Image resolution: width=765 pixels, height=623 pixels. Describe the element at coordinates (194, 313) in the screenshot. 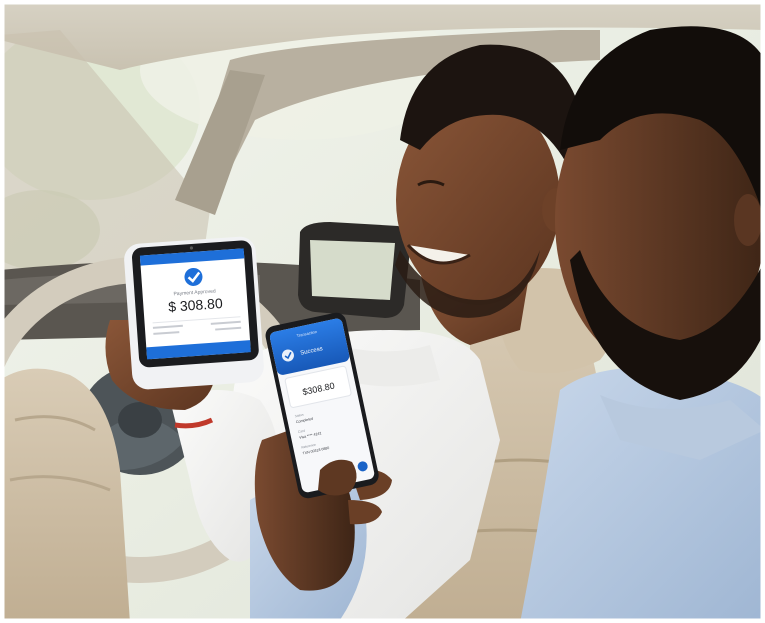

I see `pos-terminal: Payment Approved $ 308.80` at that location.